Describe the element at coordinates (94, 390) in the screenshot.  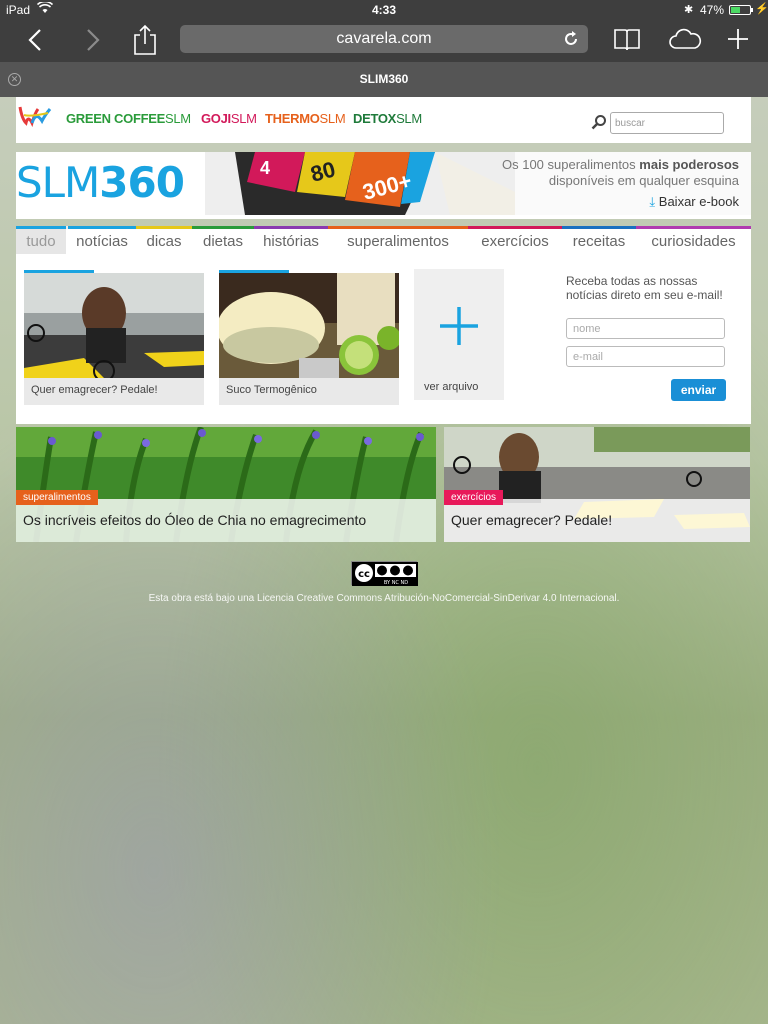
I see `card-caption: Quer emagrecer? Pedale!` at that location.